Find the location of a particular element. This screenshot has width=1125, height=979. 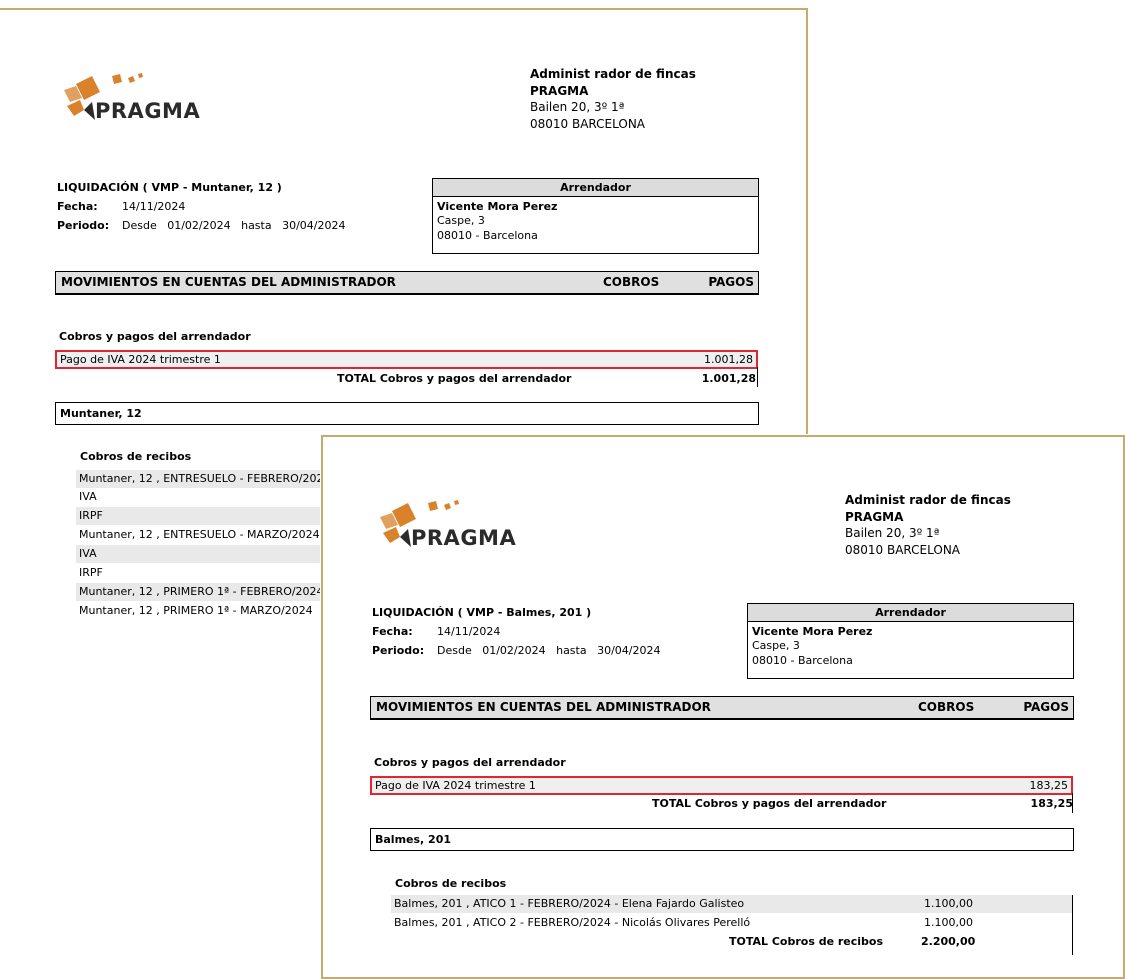

total-recibos-value: 2.200,00 is located at coordinates (948, 941).